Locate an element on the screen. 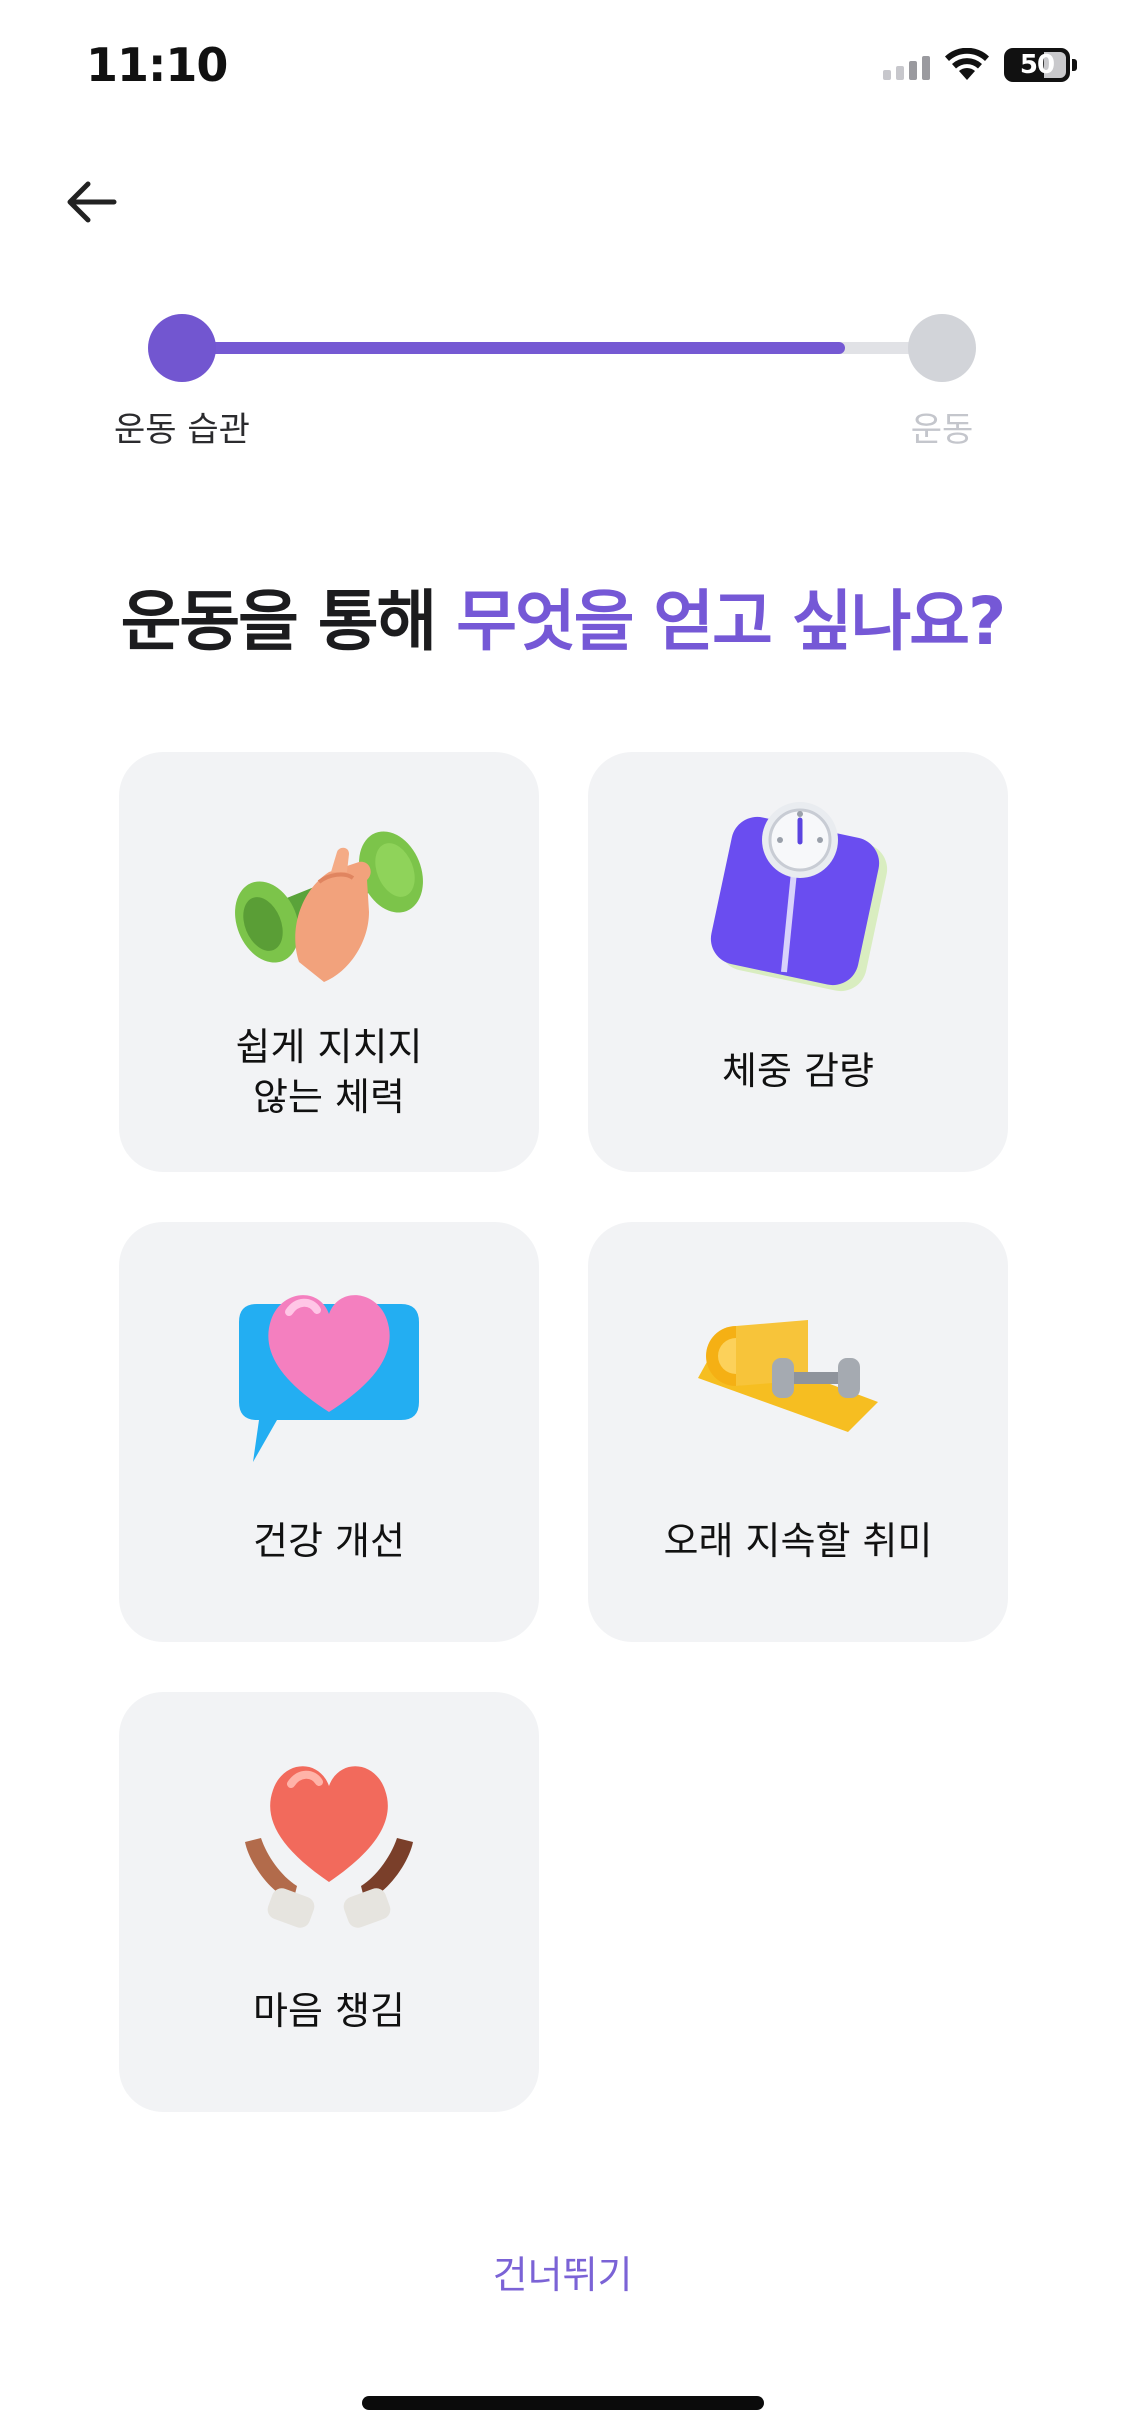  step-dot-next is located at coordinates (942, 348).